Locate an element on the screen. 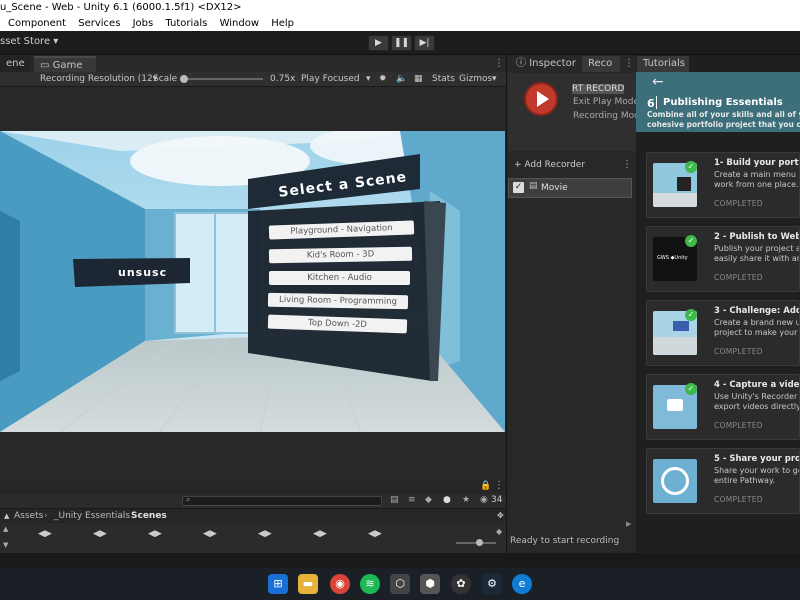 The height and width of the screenshot is (600, 800). menu-services: Services is located at coordinates (99, 23).